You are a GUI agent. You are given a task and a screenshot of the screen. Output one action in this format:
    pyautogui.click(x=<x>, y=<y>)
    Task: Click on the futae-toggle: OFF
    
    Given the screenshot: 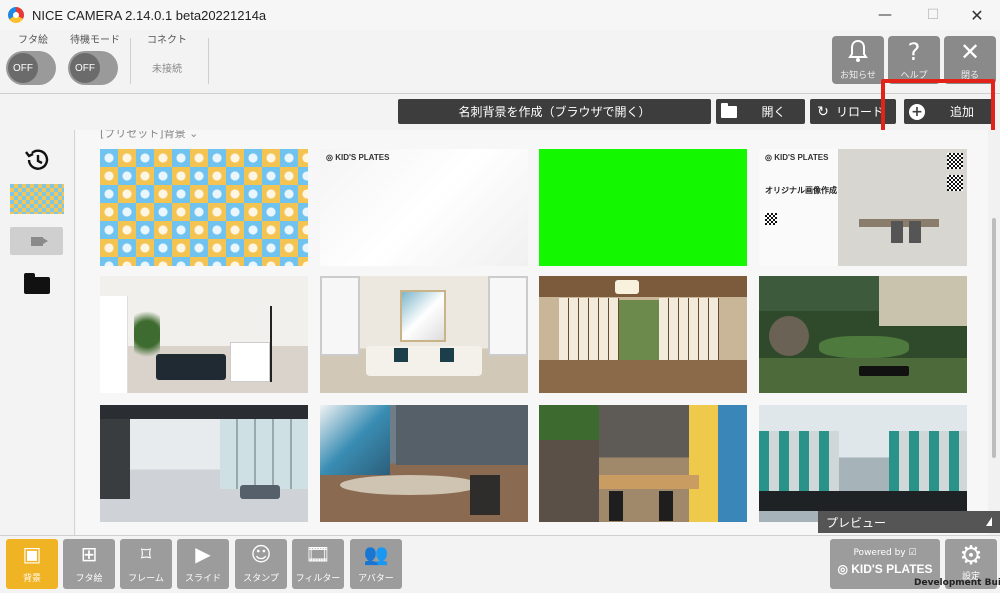 What is the action you would take?
    pyautogui.click(x=31, y=68)
    